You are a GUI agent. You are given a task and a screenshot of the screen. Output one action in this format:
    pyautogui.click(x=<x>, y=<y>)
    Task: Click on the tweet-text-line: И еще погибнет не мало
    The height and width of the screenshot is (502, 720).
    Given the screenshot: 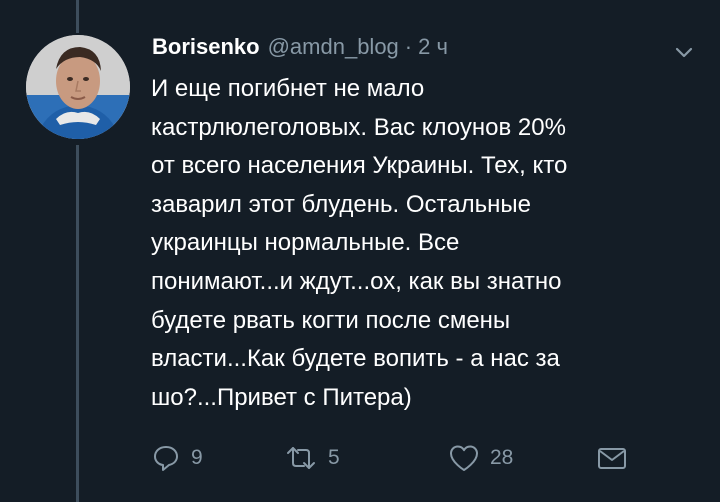 What is the action you would take?
    pyautogui.click(x=288, y=88)
    